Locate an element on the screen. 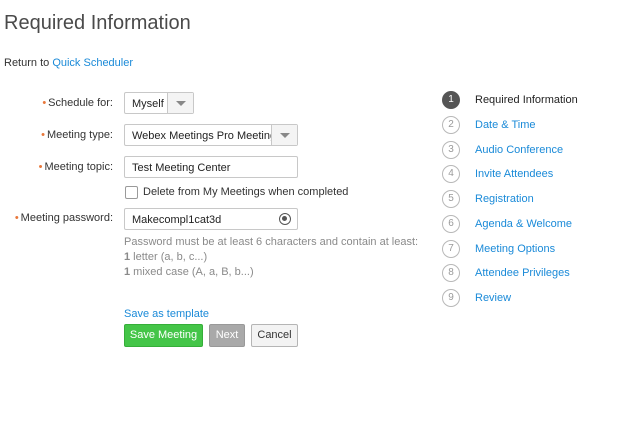 This screenshot has height=437, width=624. meeting-type-dropdown-button is located at coordinates (284, 135).